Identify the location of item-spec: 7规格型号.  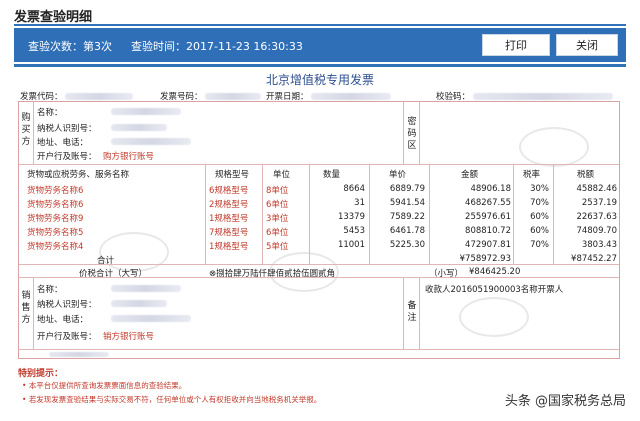
(229, 233).